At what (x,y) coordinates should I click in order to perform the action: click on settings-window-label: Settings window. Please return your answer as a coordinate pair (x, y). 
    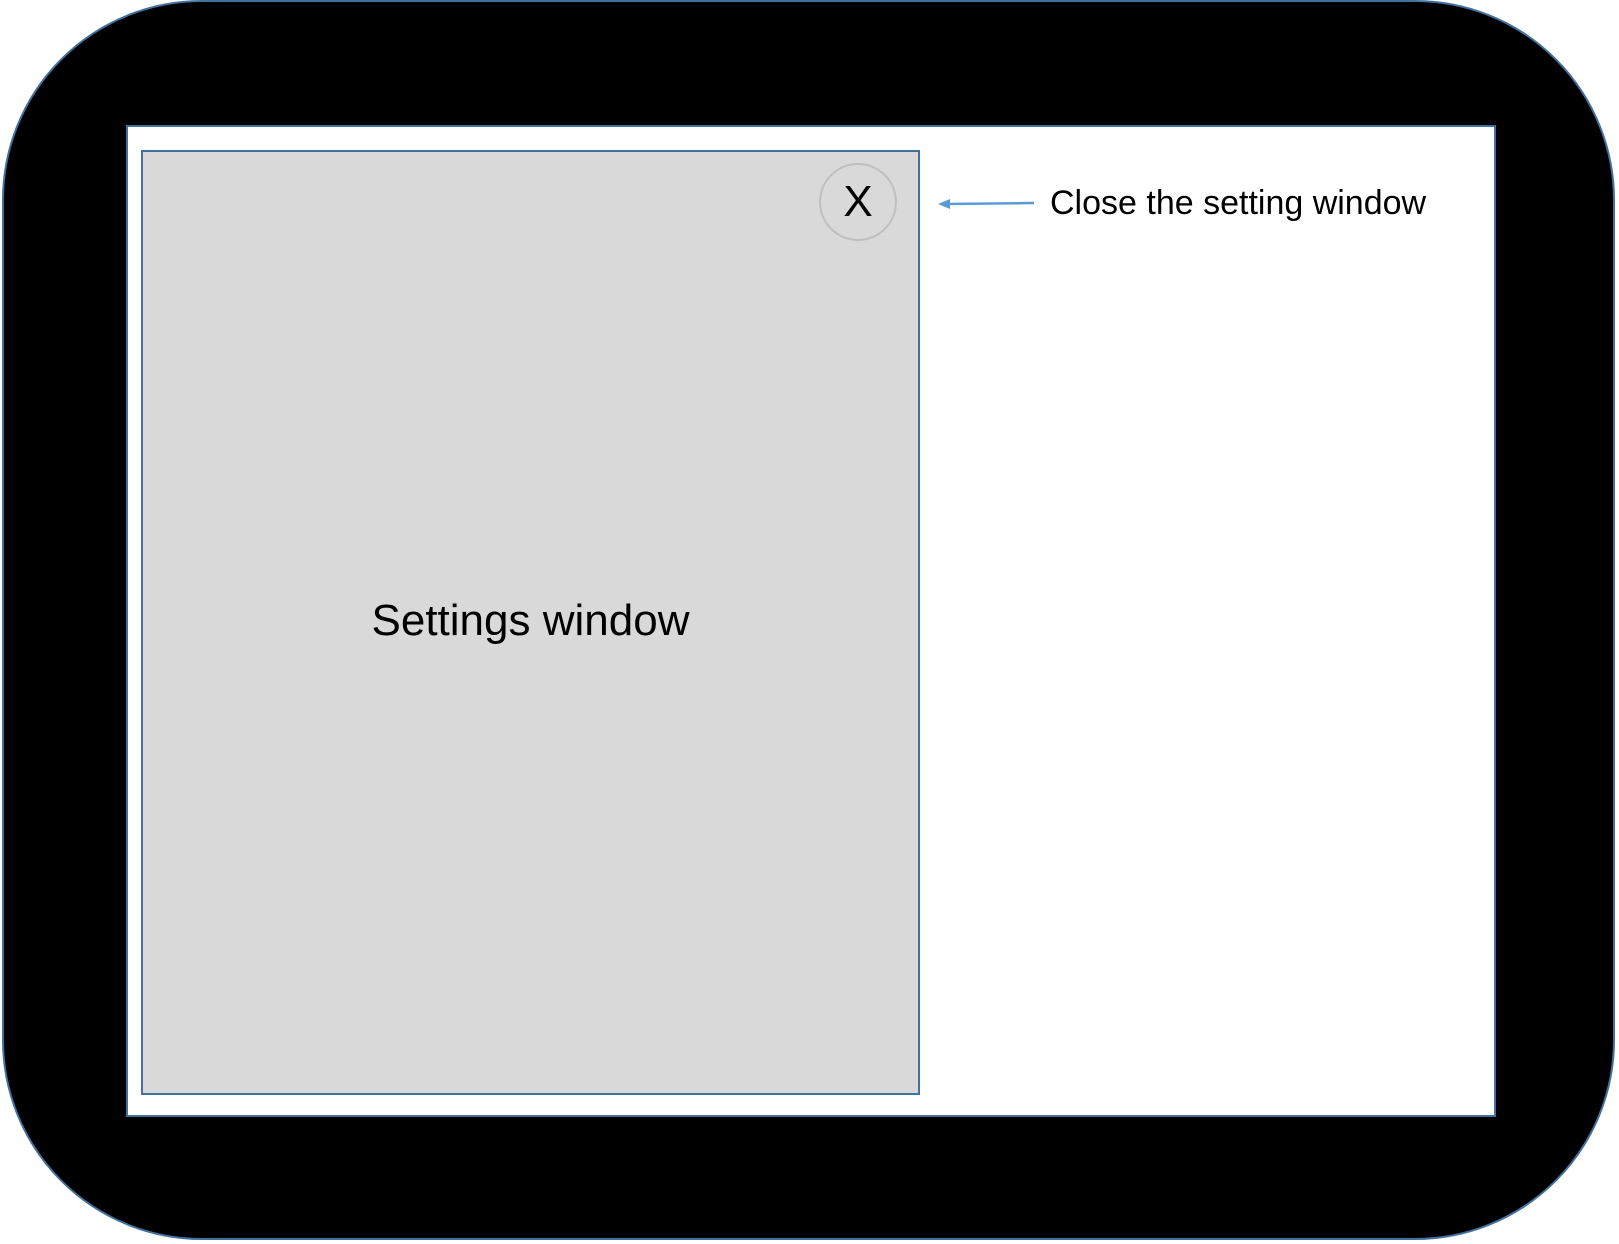
    Looking at the image, I should click on (530, 620).